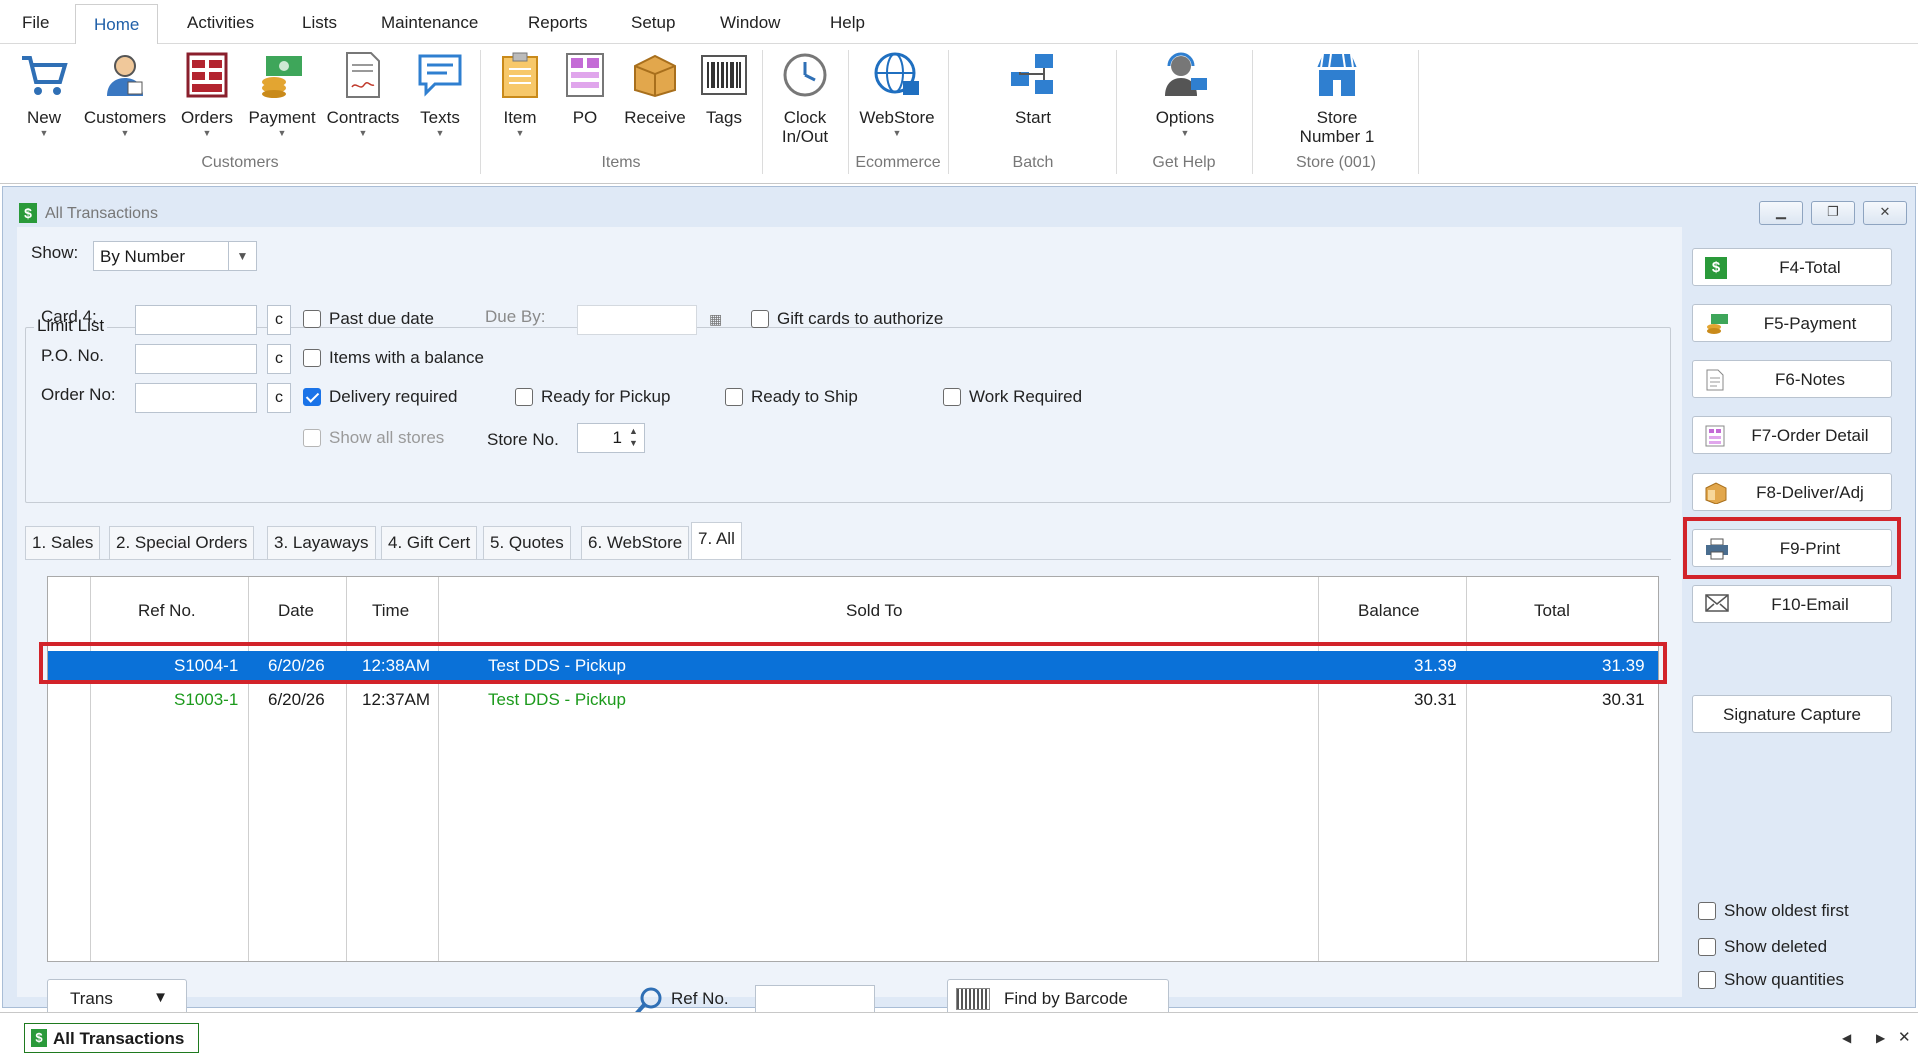 The height and width of the screenshot is (1060, 1918). I want to click on work-required-checkbox, so click(952, 397).